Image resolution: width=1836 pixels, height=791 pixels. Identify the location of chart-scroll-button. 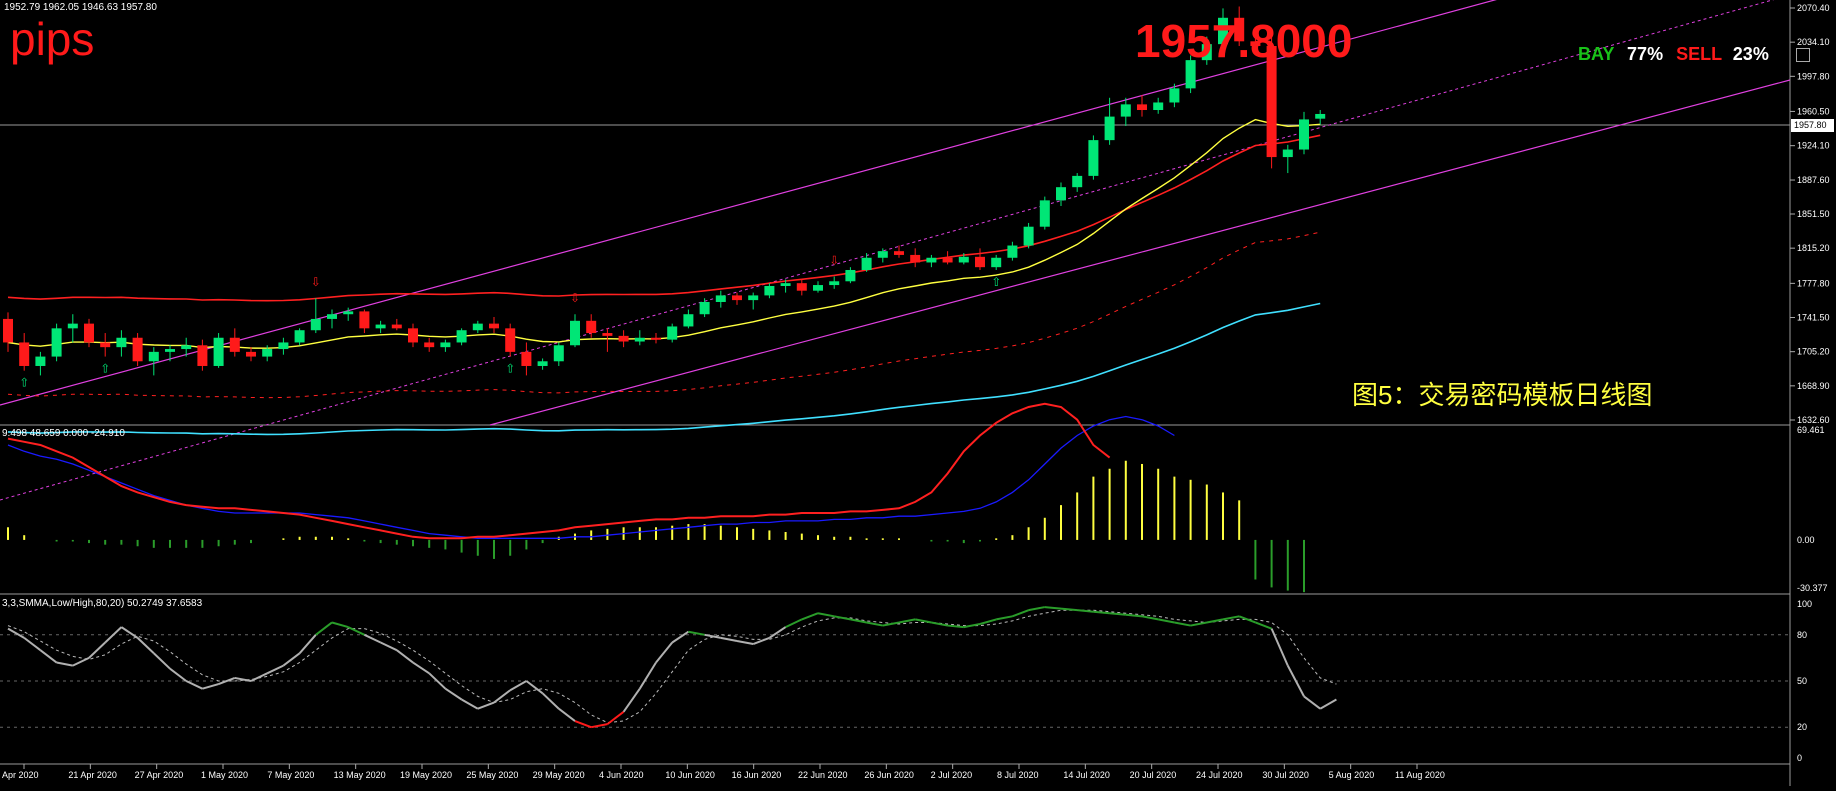
(1803, 55).